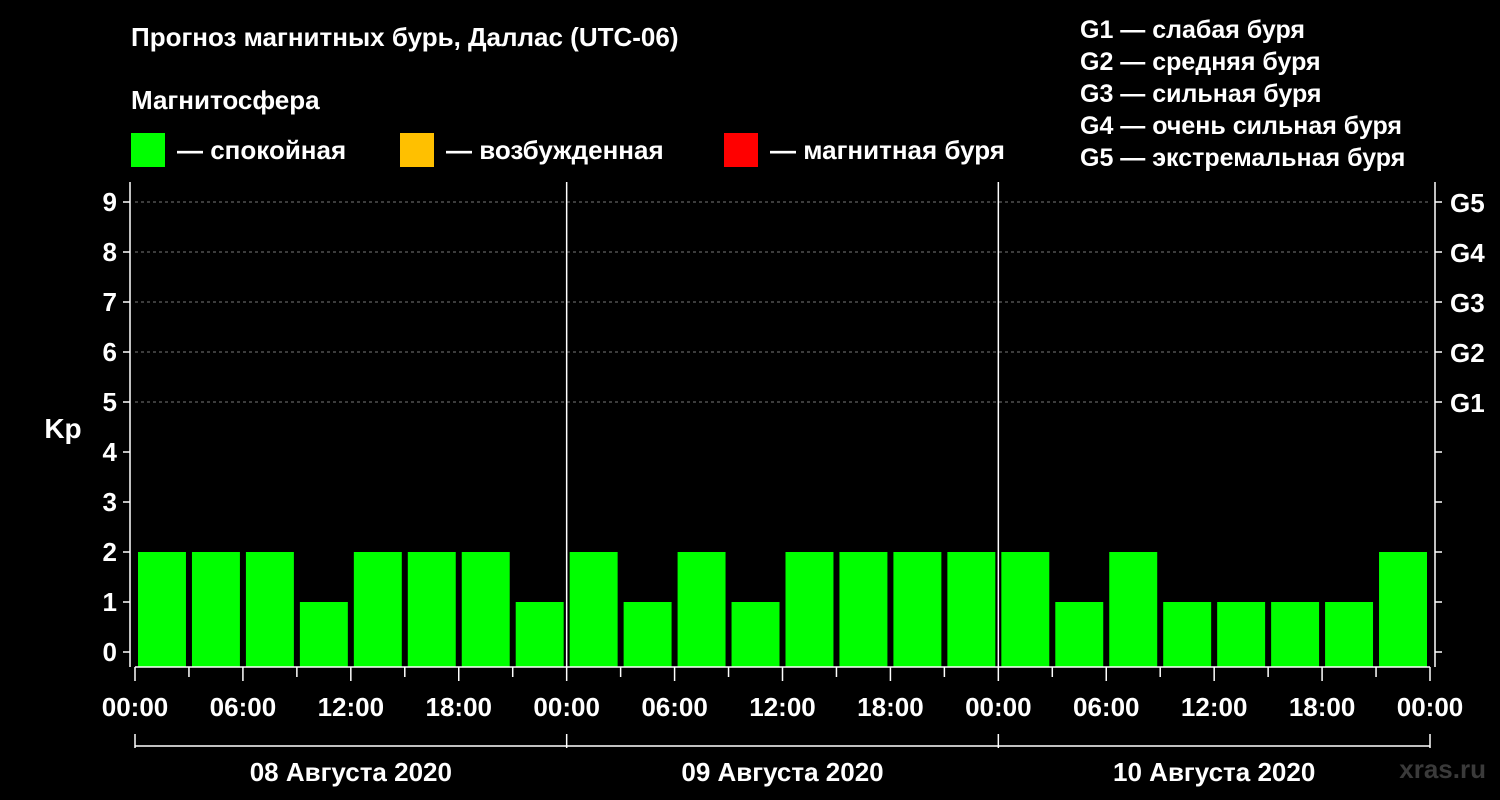 The image size is (1500, 800). What do you see at coordinates (110, 352) in the screenshot?
I see `y-tick-label: 6` at bounding box center [110, 352].